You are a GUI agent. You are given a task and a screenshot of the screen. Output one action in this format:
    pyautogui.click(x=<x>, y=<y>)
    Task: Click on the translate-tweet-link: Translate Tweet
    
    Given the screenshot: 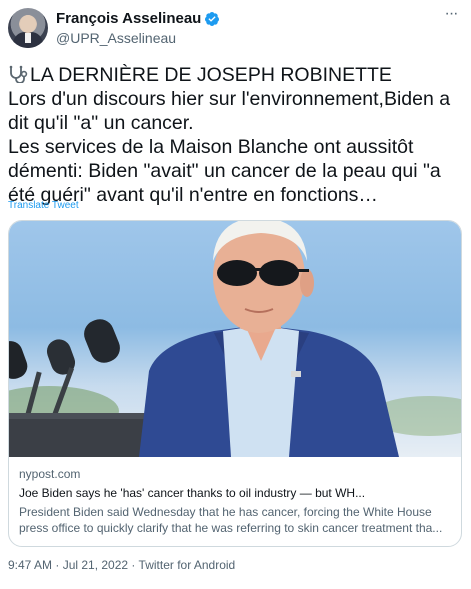 What is the action you would take?
    pyautogui.click(x=43, y=205)
    